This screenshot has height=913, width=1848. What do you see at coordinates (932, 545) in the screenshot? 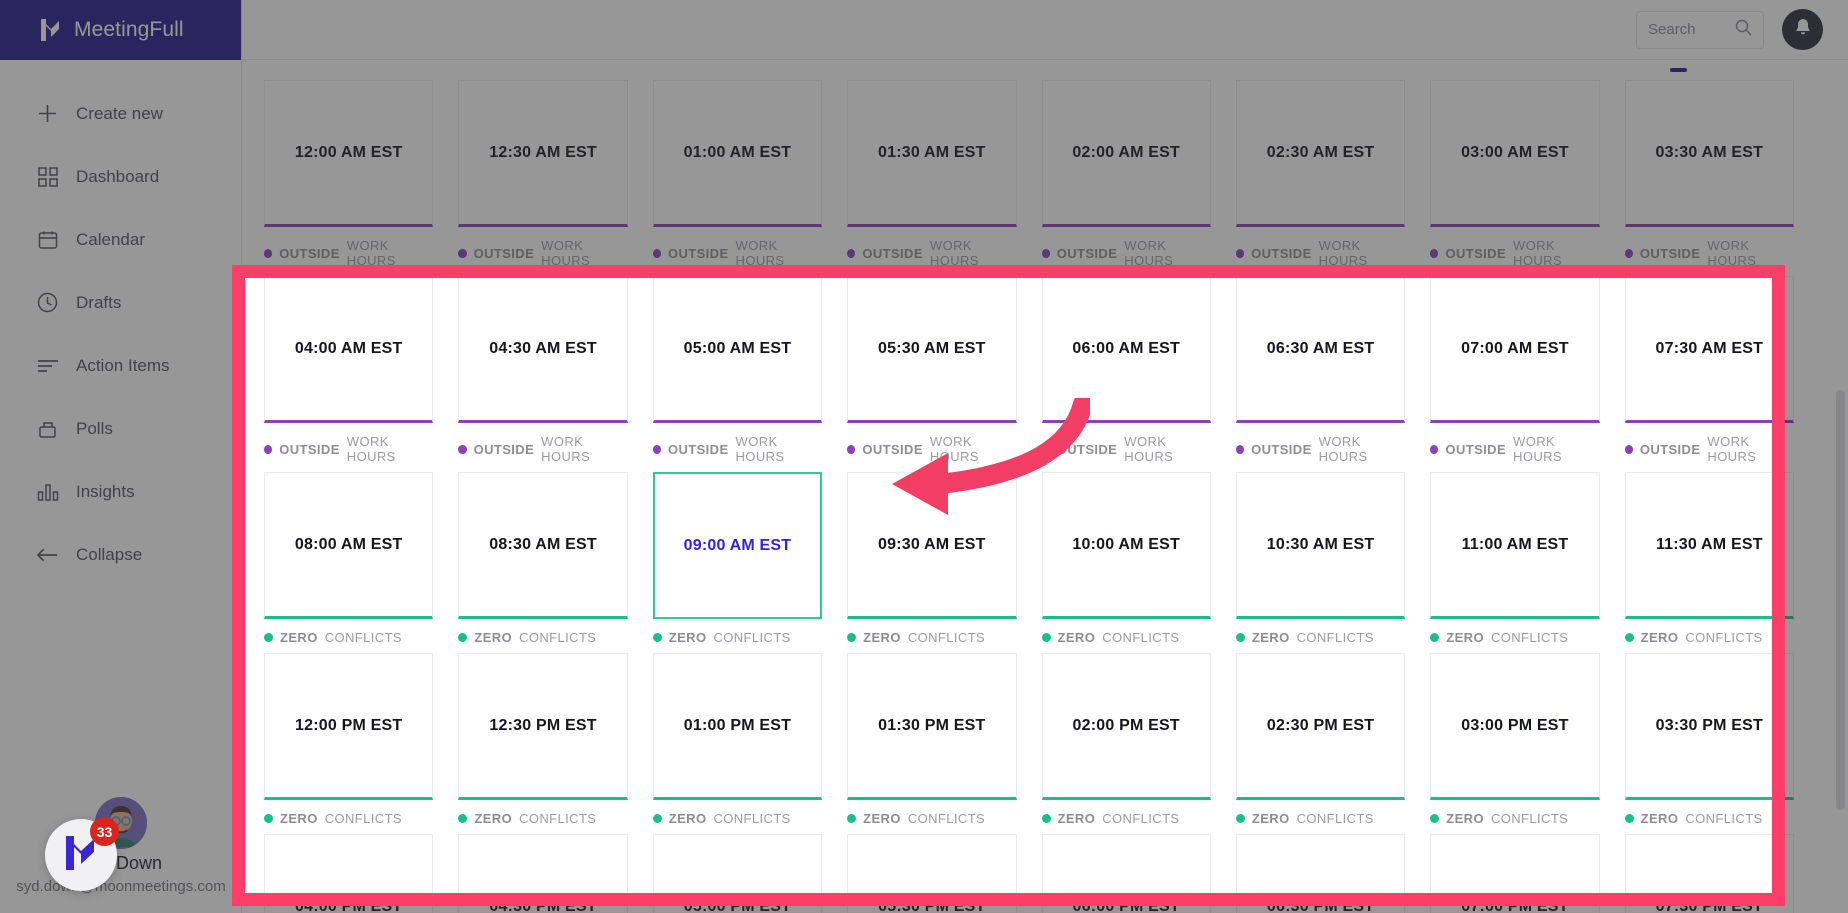
I see `time-slot-card: 09:30 AM EST` at bounding box center [932, 545].